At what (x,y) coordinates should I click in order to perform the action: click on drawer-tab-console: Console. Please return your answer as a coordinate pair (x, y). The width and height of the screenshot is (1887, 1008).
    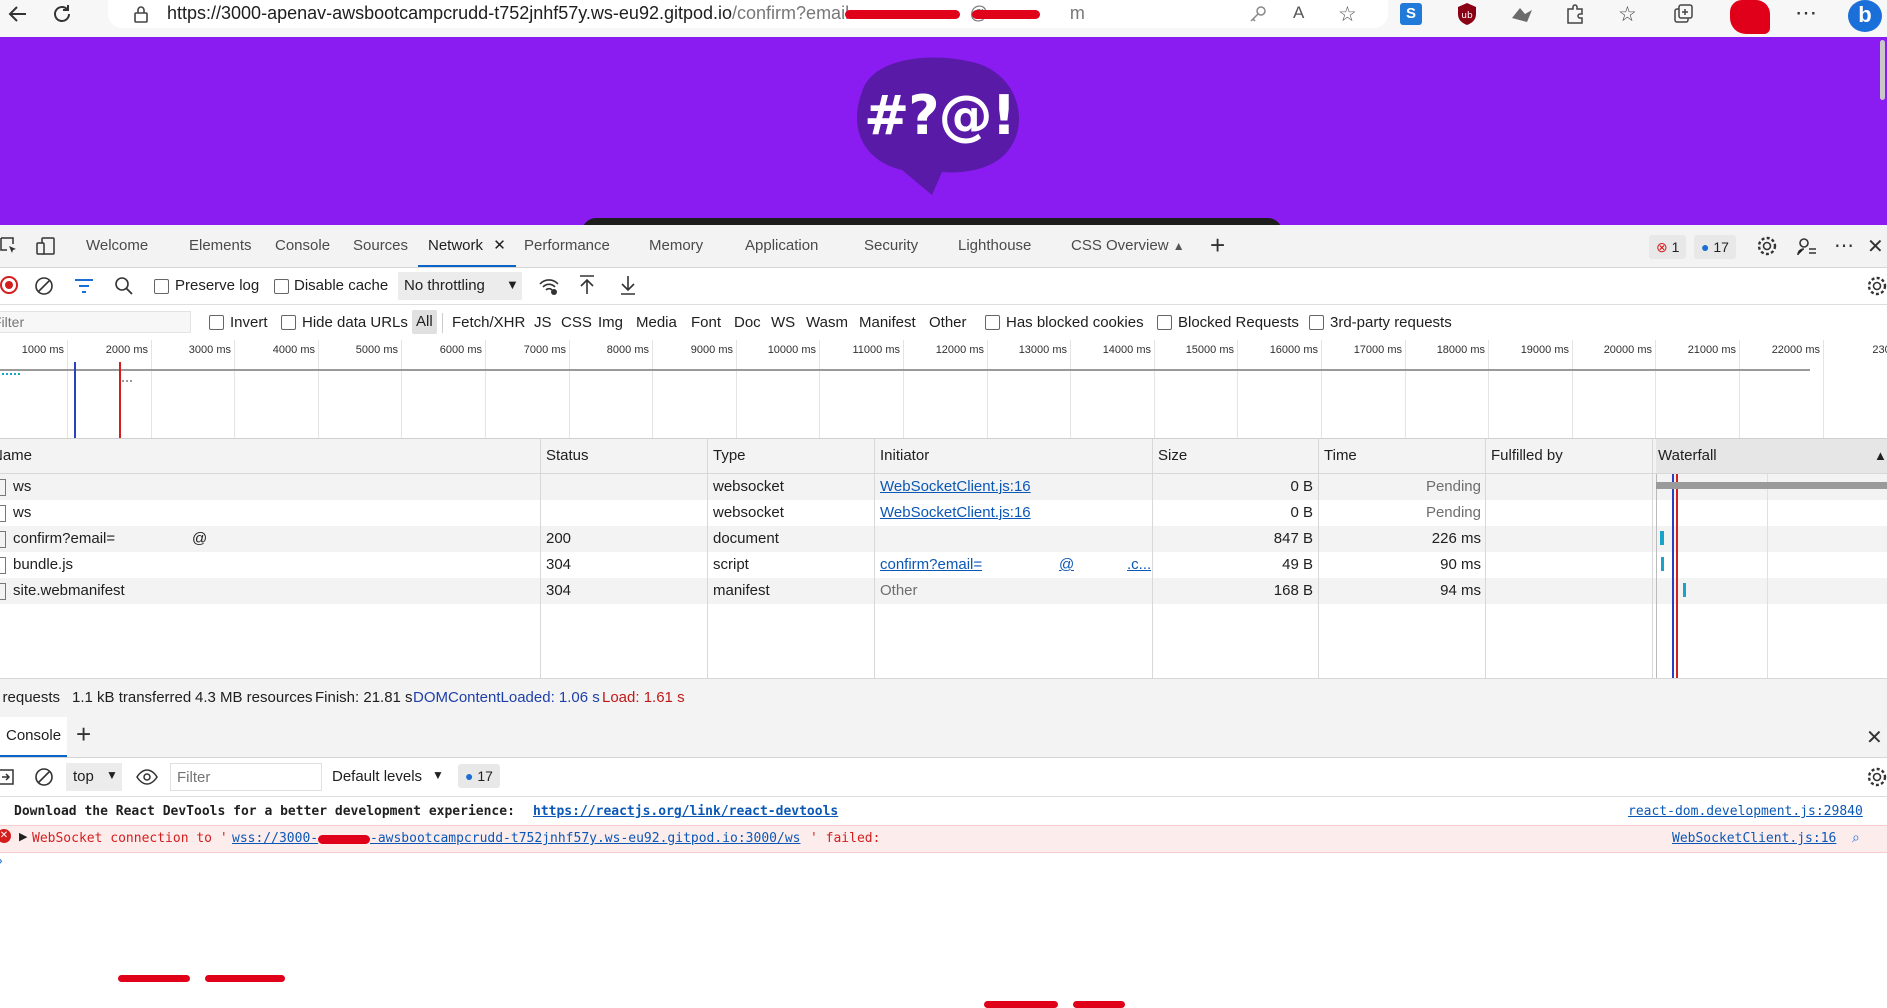
    Looking at the image, I should click on (34, 737).